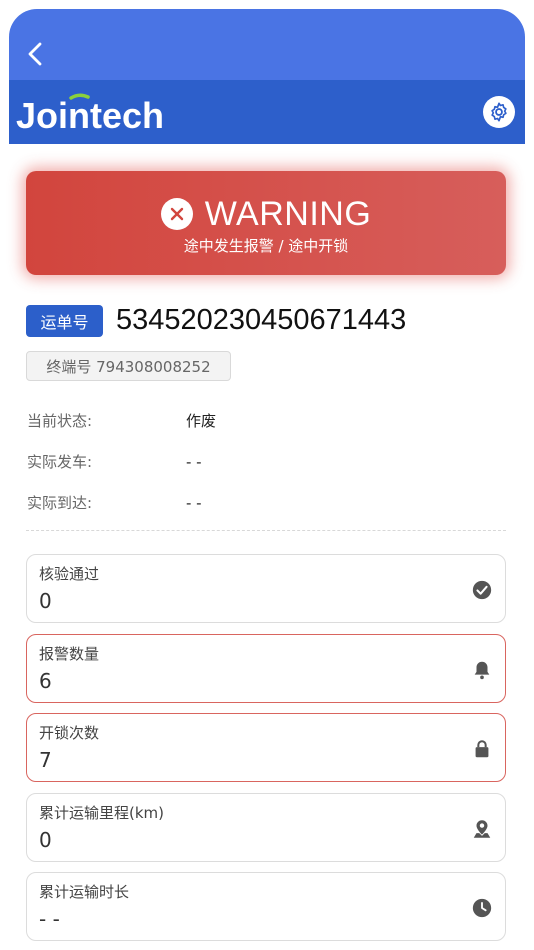 The width and height of the screenshot is (534, 950). What do you see at coordinates (261, 320) in the screenshot?
I see `order-number: 534520230450671443` at bounding box center [261, 320].